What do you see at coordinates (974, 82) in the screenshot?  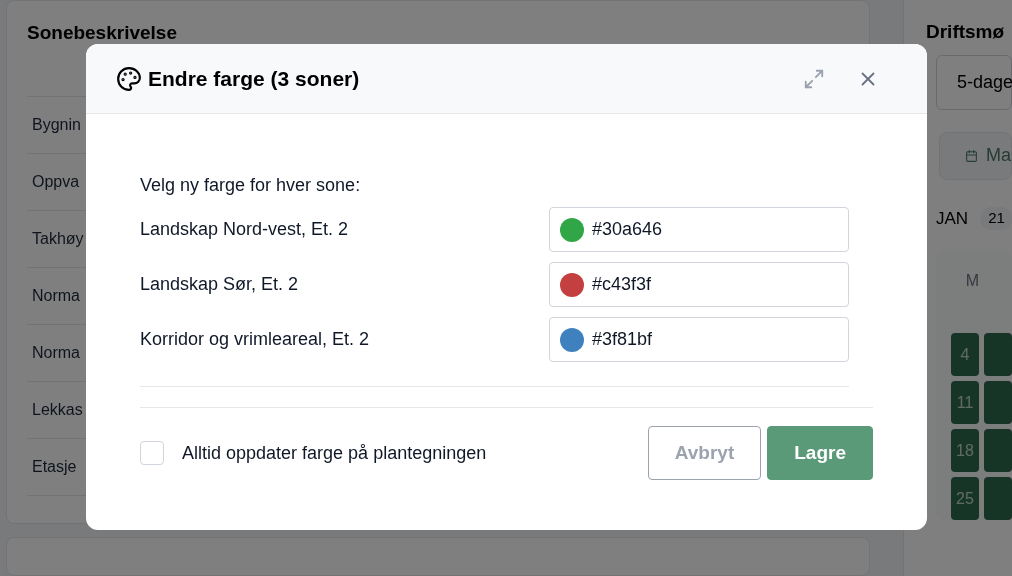 I see `period-select: 5-dage` at bounding box center [974, 82].